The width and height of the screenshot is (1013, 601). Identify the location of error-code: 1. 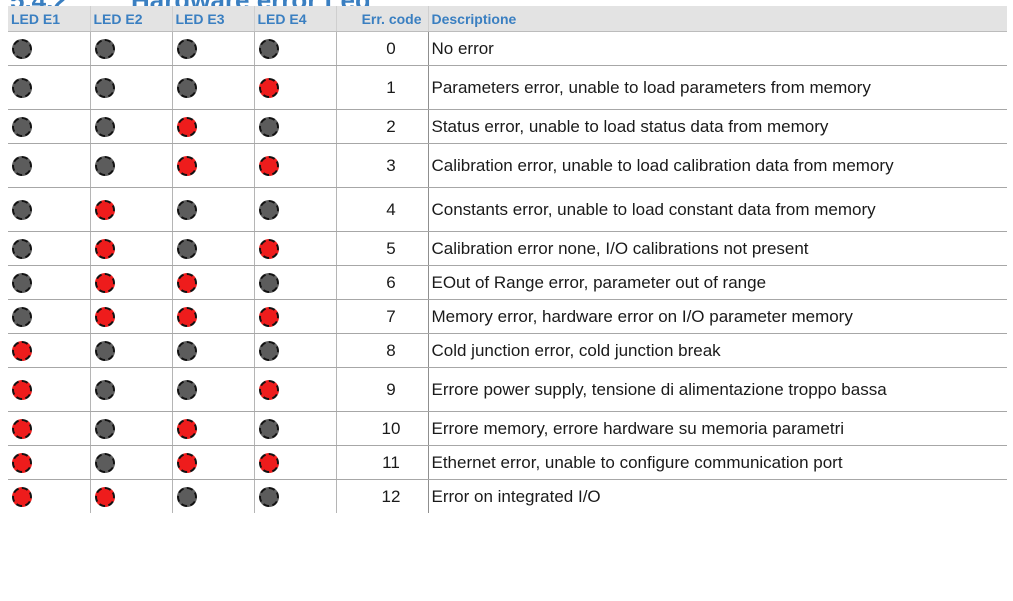
(381, 87).